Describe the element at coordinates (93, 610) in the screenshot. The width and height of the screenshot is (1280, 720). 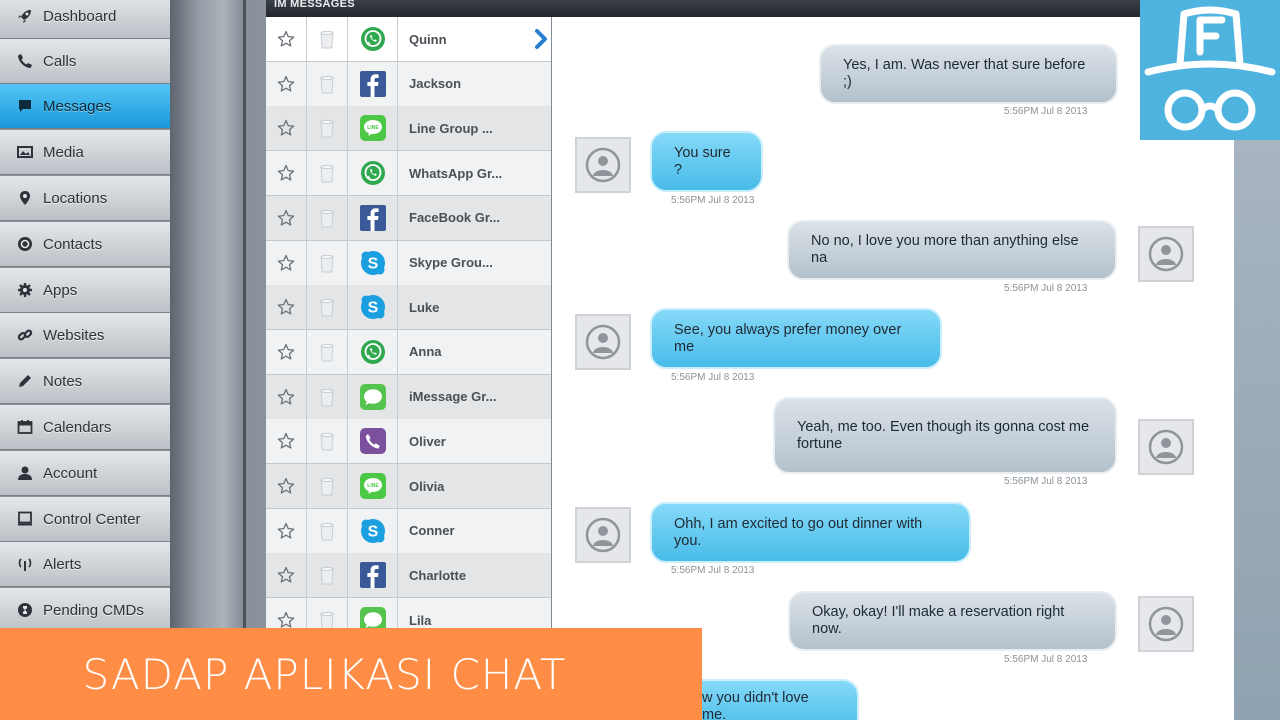
I see `sidebar-item-label: Pending CMDs` at that location.